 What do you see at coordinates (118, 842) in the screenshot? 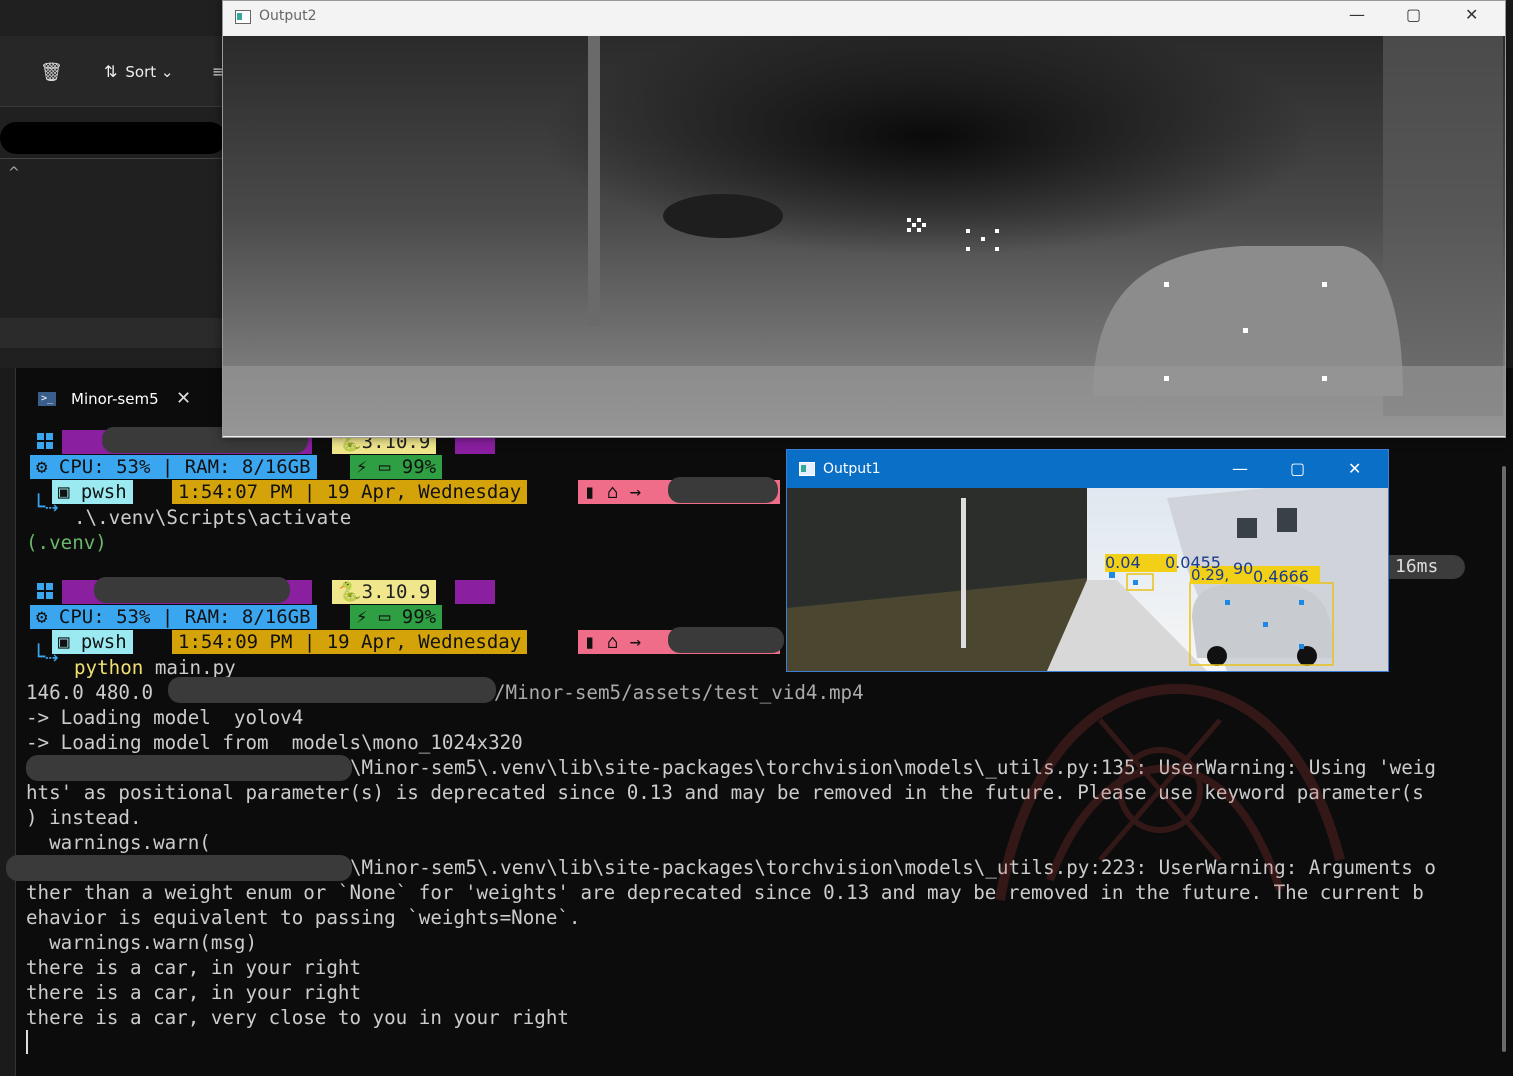
I see `output-line: warnings.warn(` at bounding box center [118, 842].